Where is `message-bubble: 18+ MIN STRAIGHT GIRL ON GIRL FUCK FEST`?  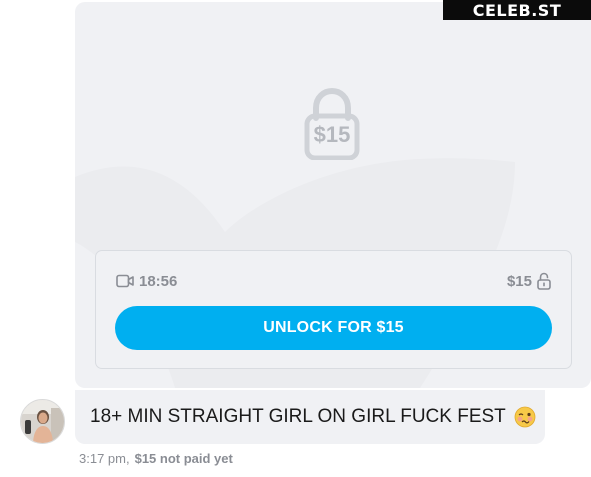
message-bubble: 18+ MIN STRAIGHT GIRL ON GIRL FUCK FEST is located at coordinates (310, 417).